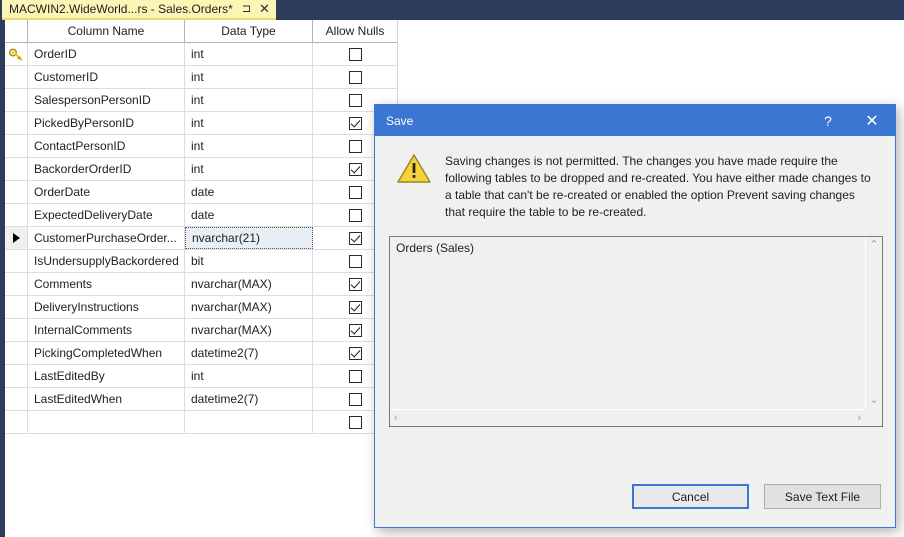 The width and height of the screenshot is (904, 537). Describe the element at coordinates (16, 238) in the screenshot. I see `current-row-indicator-icon` at that location.